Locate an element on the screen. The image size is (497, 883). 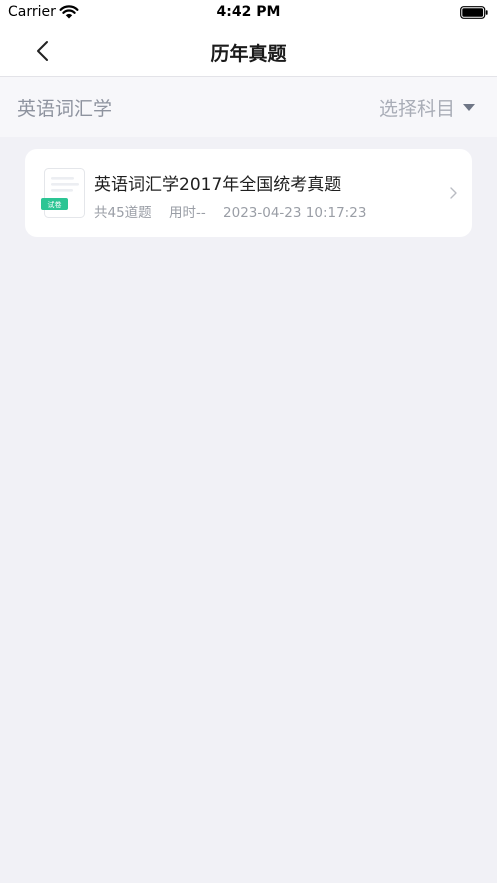
status-bar: Carrier 4:42 PM is located at coordinates (248, 13).